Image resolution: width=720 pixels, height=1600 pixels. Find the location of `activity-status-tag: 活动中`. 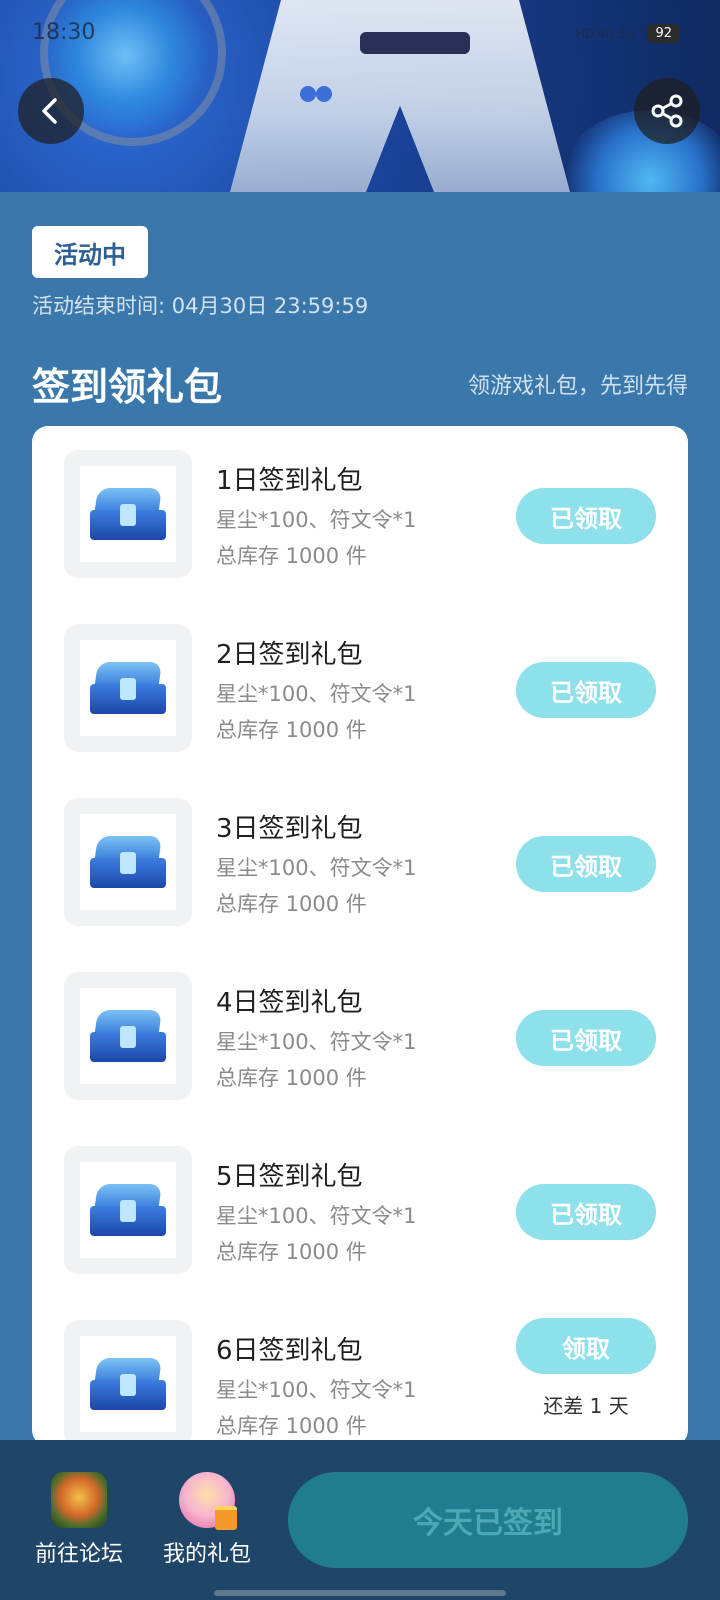

activity-status-tag: 活动中 is located at coordinates (90, 252).